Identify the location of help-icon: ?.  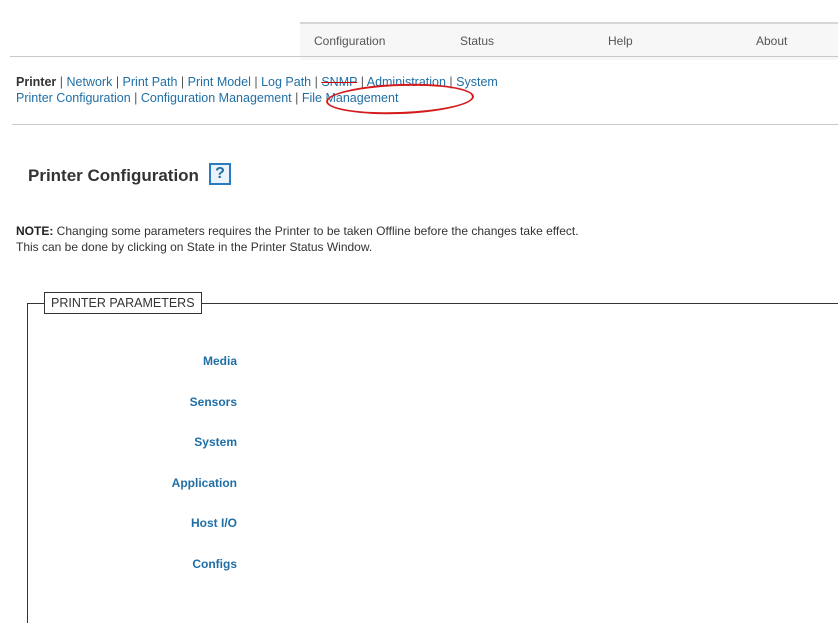
(220, 174).